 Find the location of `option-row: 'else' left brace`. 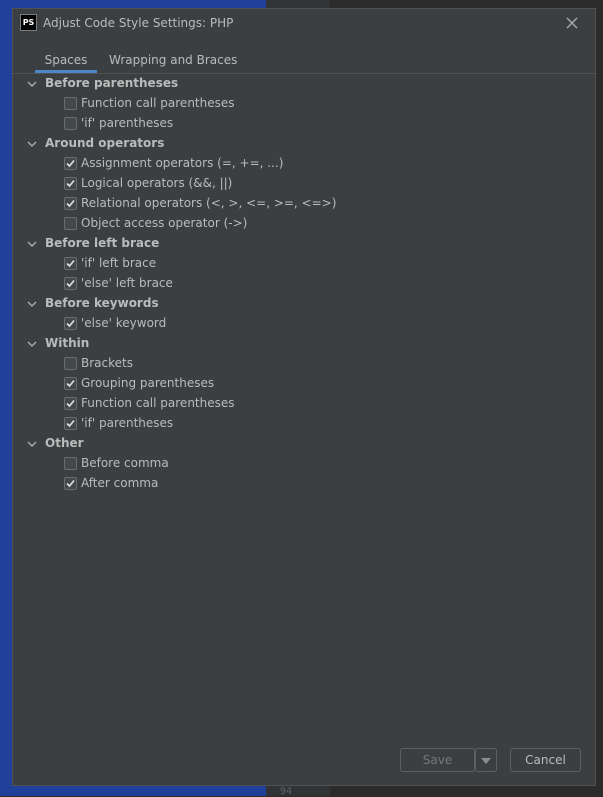

option-row: 'else' left brace is located at coordinates (304, 284).